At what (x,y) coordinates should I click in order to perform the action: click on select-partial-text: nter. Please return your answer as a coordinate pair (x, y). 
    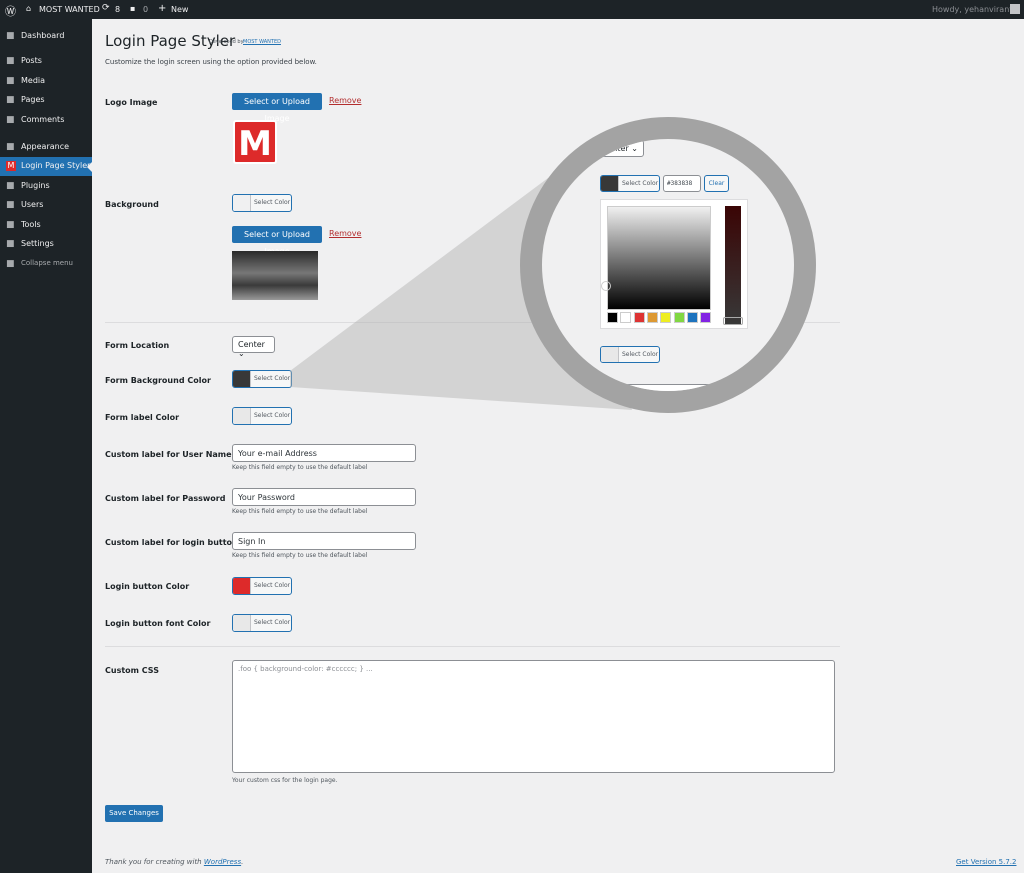
    Looking at the image, I should click on (620, 148).